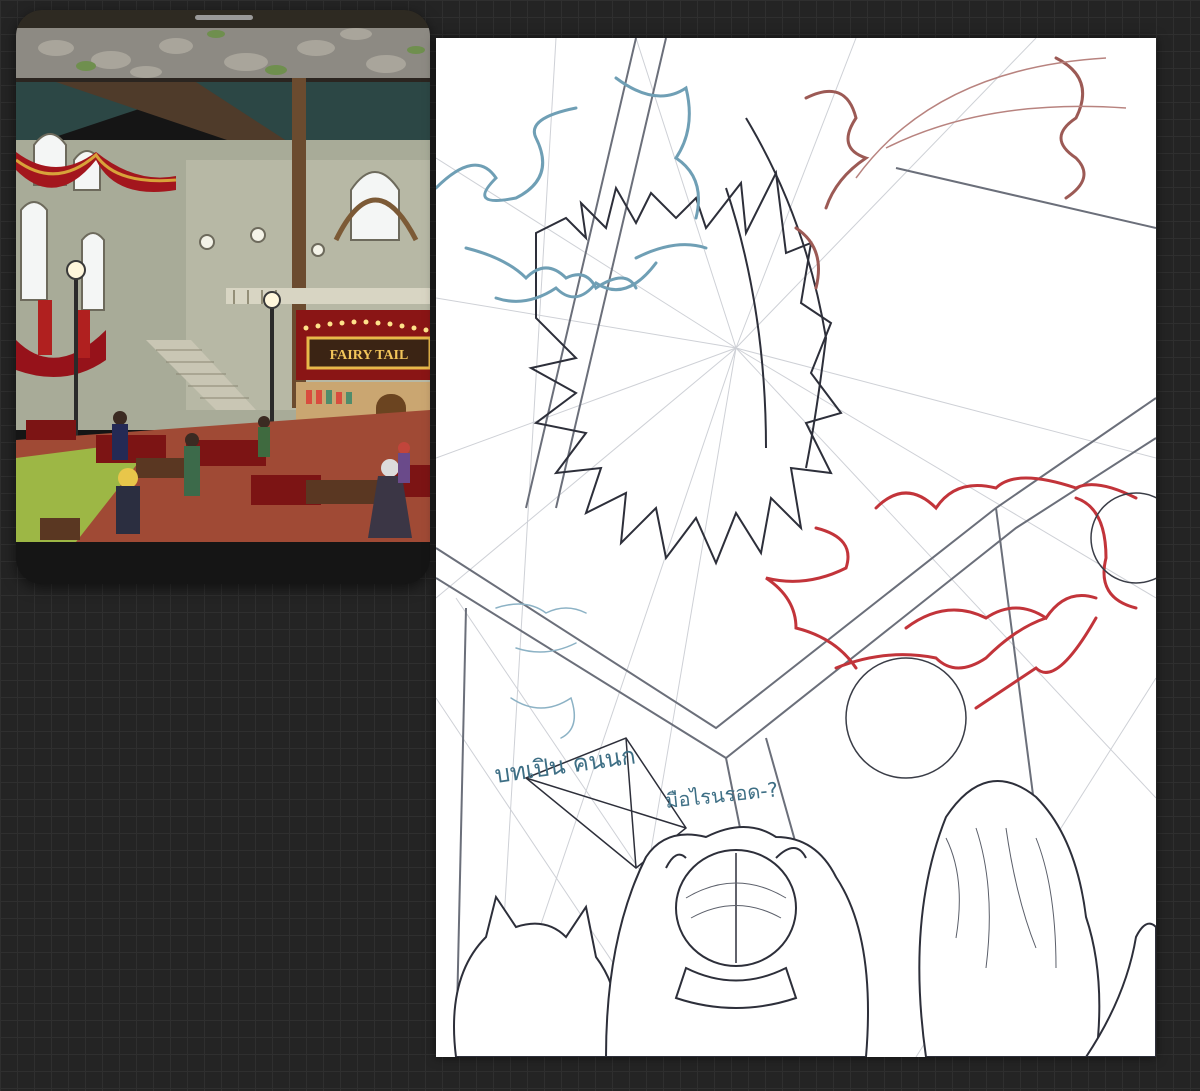 The image size is (1200, 1091). I want to click on handwritten-note-line2: มือไรนรอด-?, so click(721, 795).